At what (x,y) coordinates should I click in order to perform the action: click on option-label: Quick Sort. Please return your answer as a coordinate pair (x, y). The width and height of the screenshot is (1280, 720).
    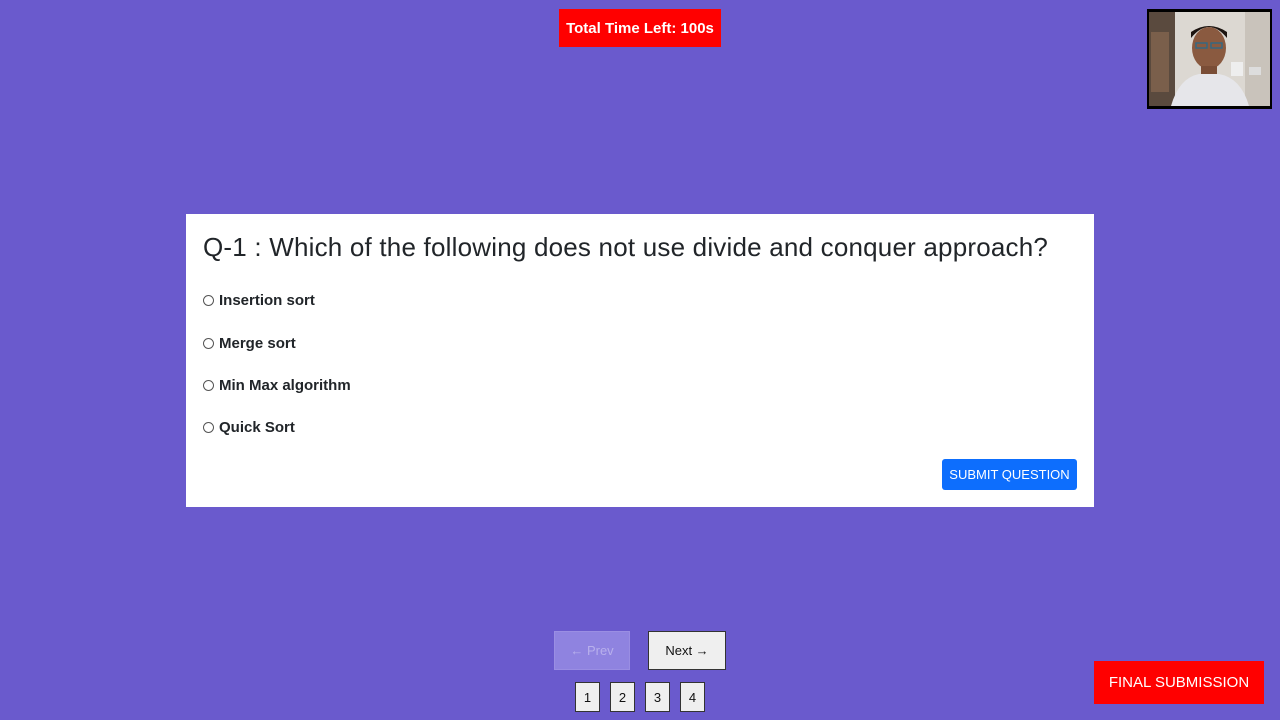
    Looking at the image, I should click on (257, 427).